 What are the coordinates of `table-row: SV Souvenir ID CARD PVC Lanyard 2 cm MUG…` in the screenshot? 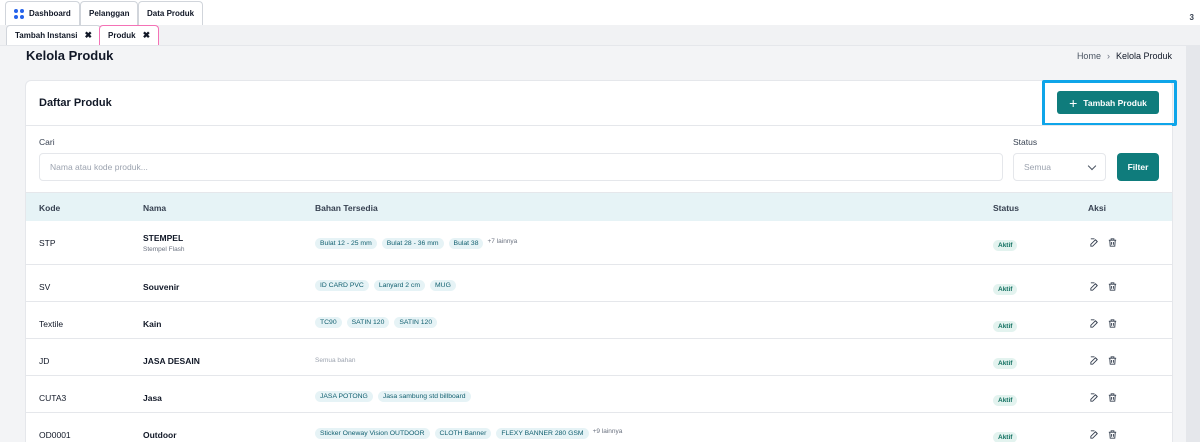 It's located at (599, 283).